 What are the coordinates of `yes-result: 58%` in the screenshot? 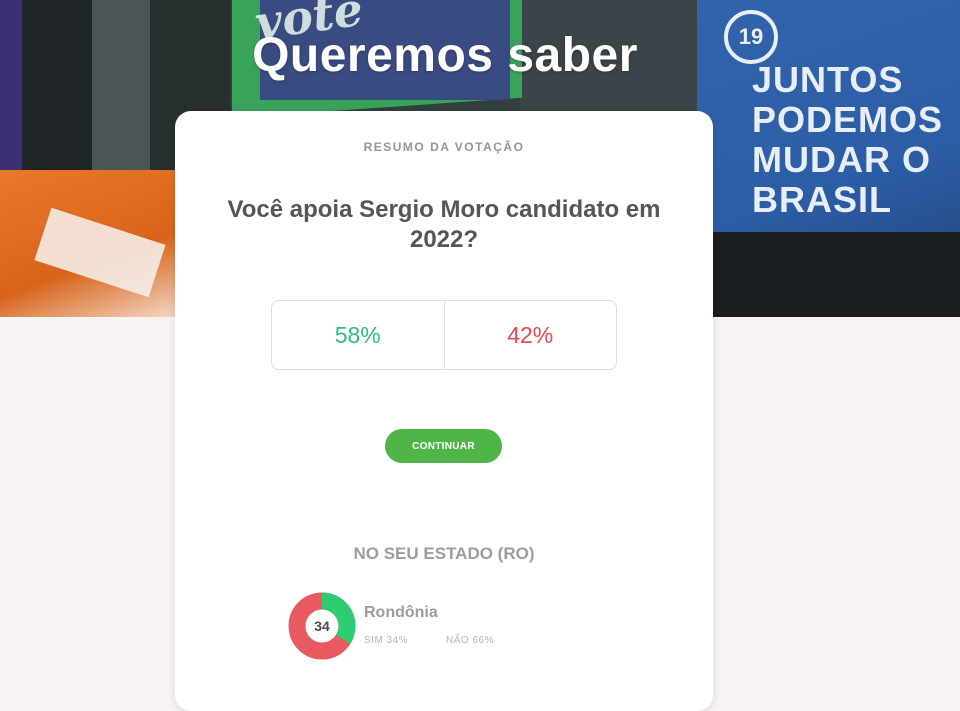 It's located at (358, 335).